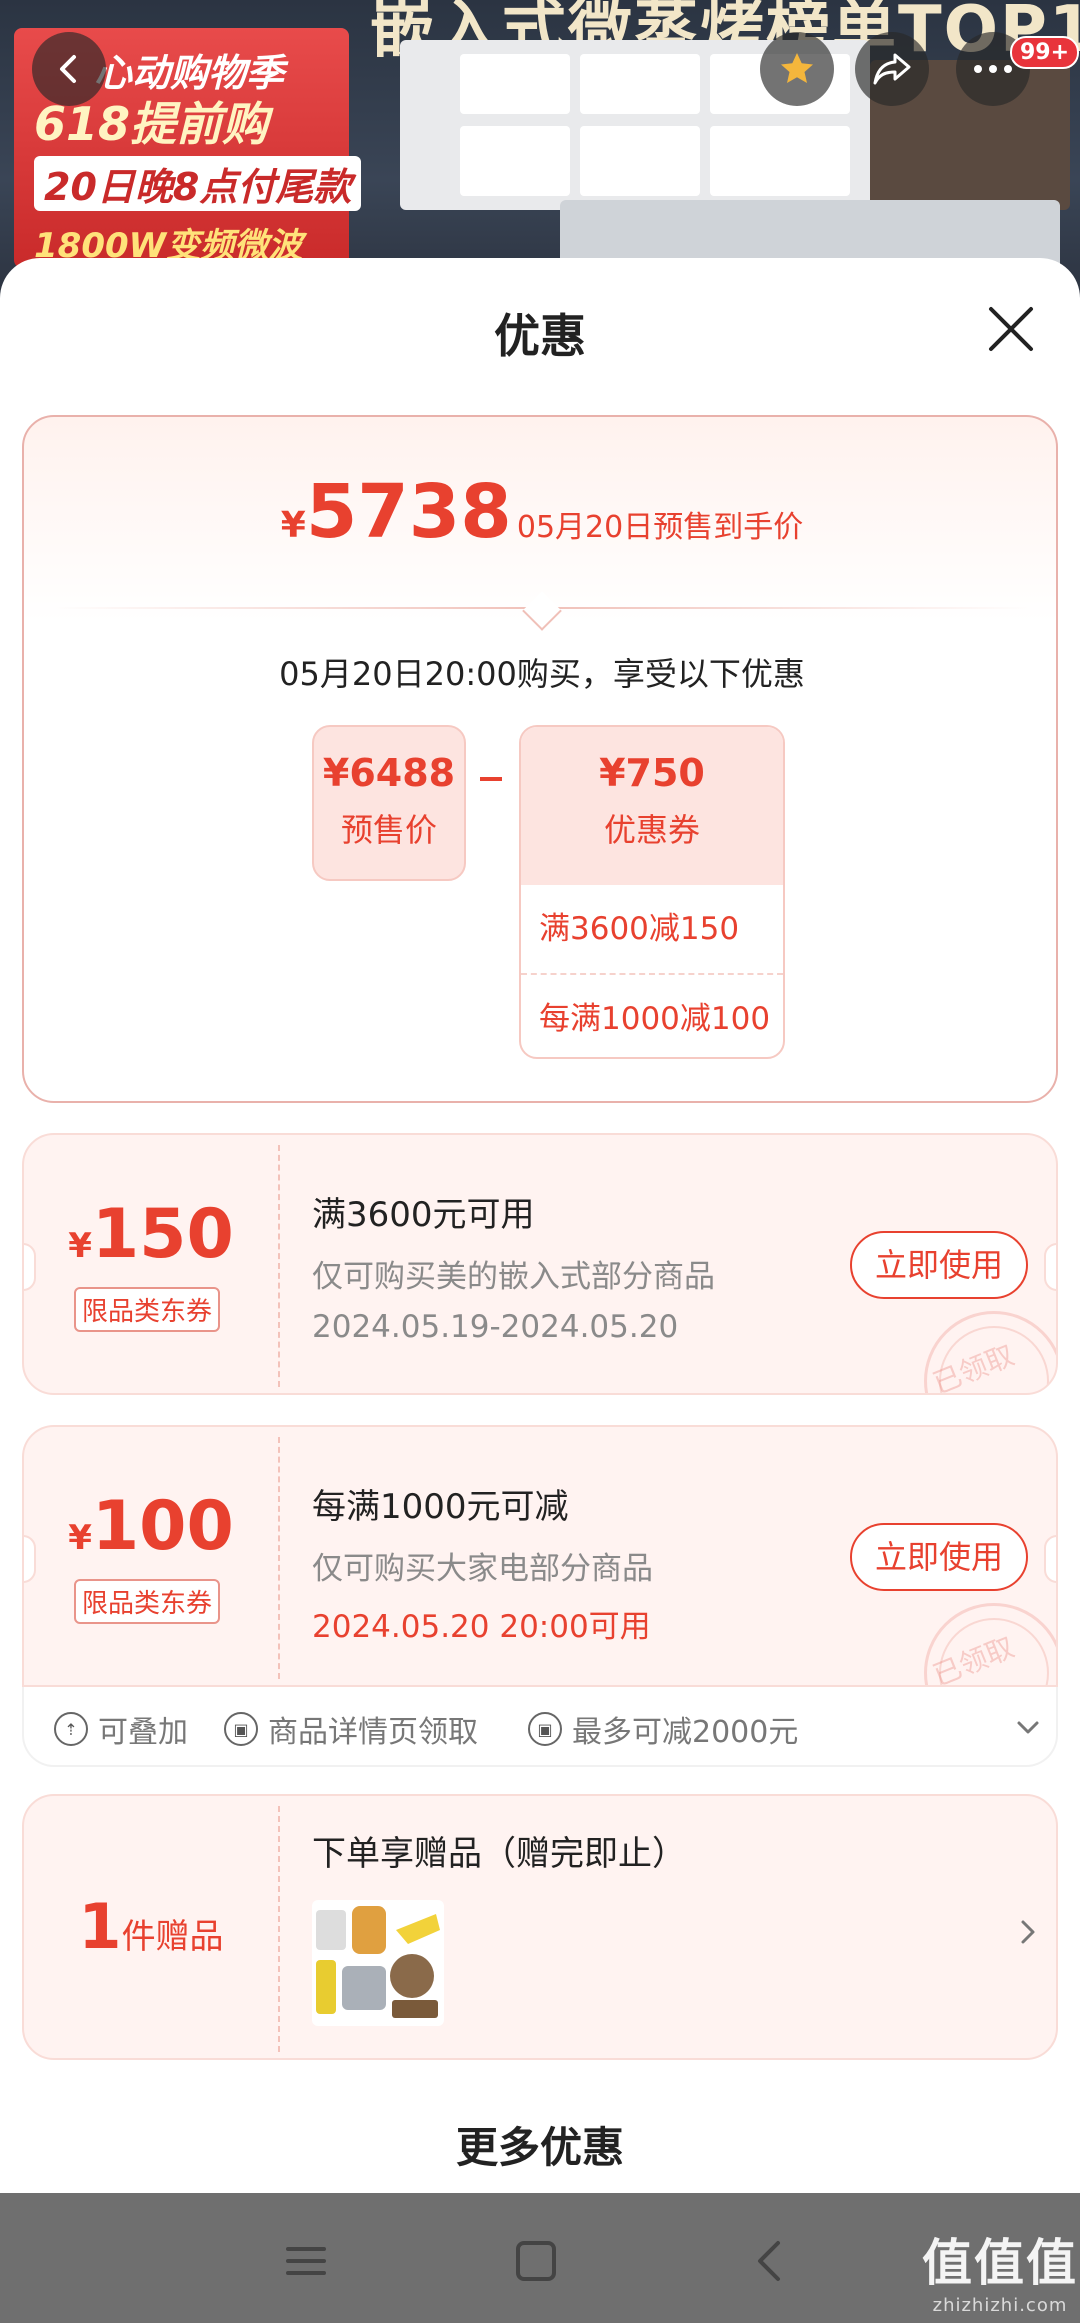 The width and height of the screenshot is (1080, 2323). I want to click on back-button, so click(69, 69).